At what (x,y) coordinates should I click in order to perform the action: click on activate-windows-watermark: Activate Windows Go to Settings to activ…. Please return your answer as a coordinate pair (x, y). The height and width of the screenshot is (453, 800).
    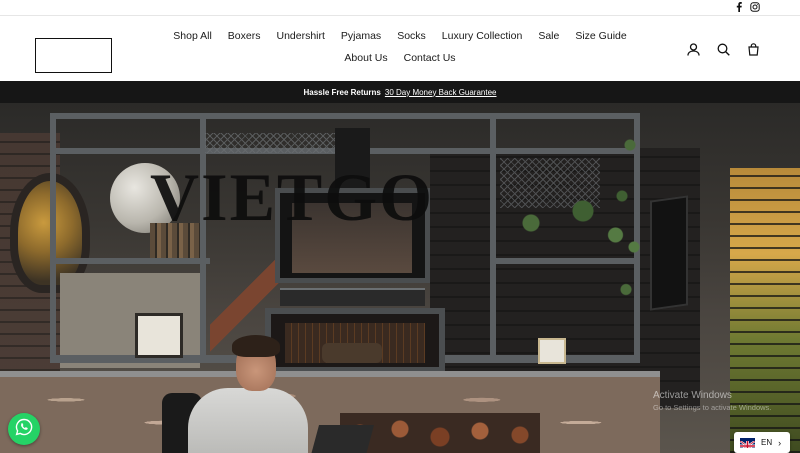
    Looking at the image, I should click on (712, 402).